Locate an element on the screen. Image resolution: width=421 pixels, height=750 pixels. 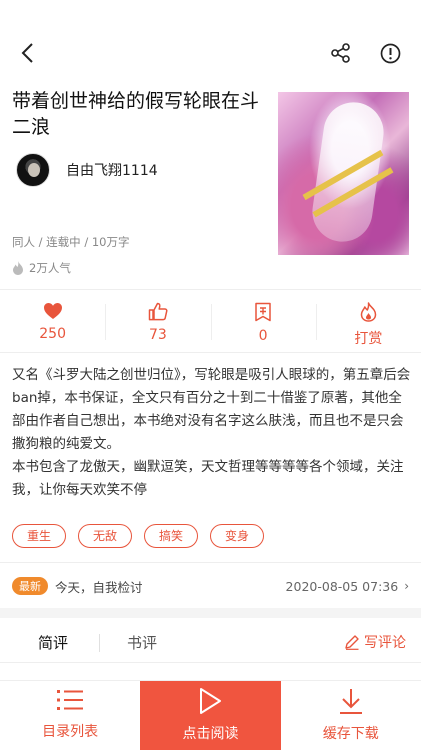
tag-item: 无敌 is located at coordinates (105, 536).